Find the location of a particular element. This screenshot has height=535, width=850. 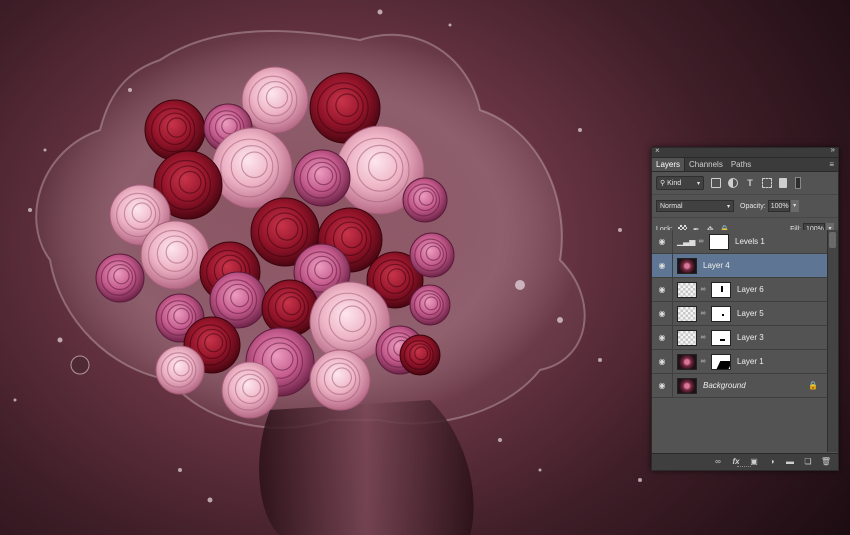

layer-name: Layer 6 is located at coordinates (750, 289).